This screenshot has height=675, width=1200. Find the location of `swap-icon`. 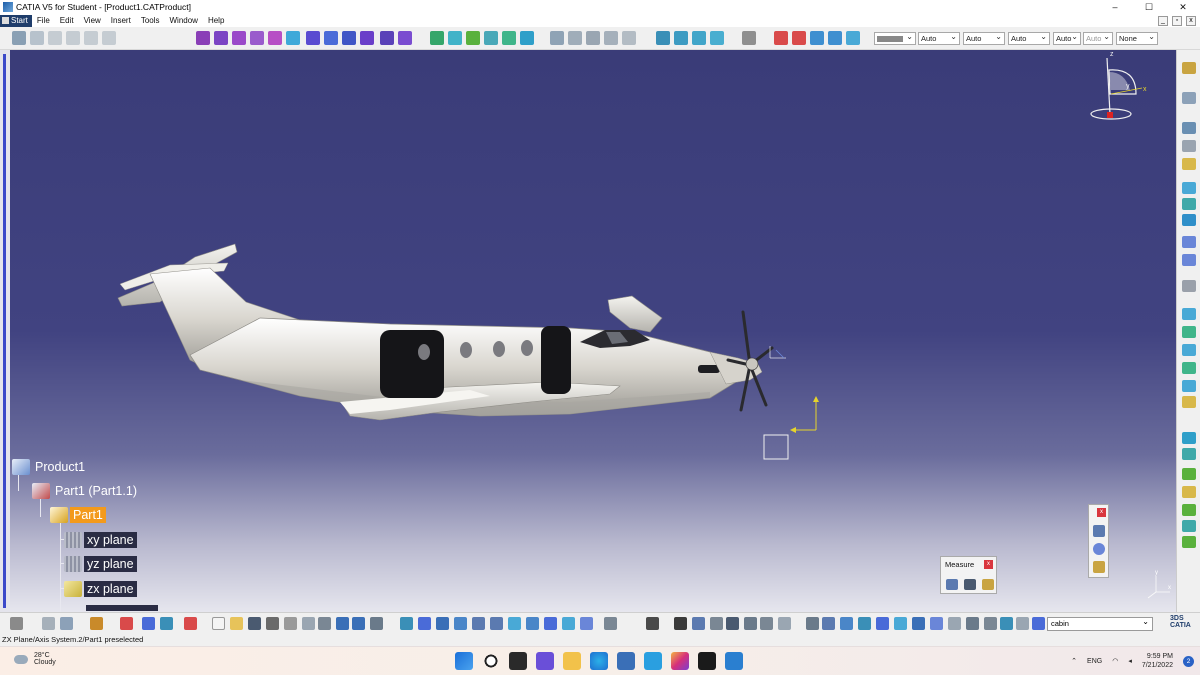

swap-icon is located at coordinates (972, 623).